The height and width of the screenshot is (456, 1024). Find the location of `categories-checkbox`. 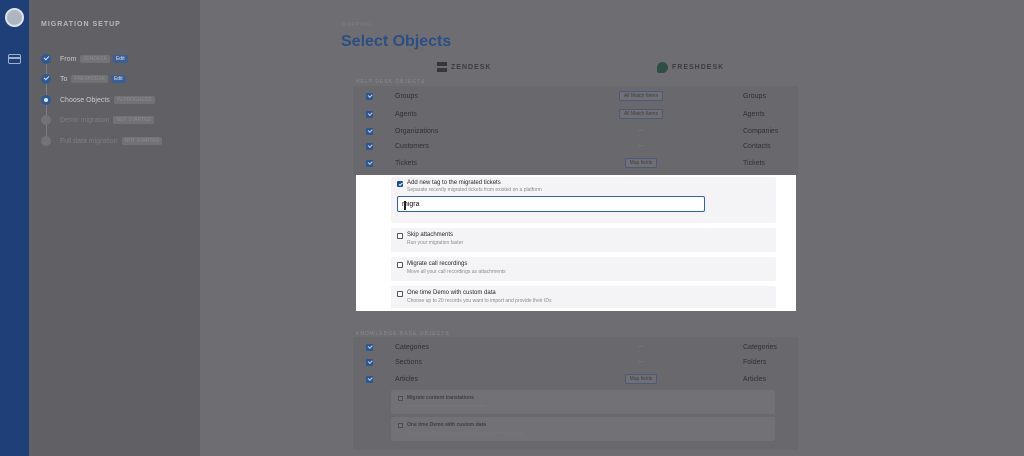

categories-checkbox is located at coordinates (369, 347).